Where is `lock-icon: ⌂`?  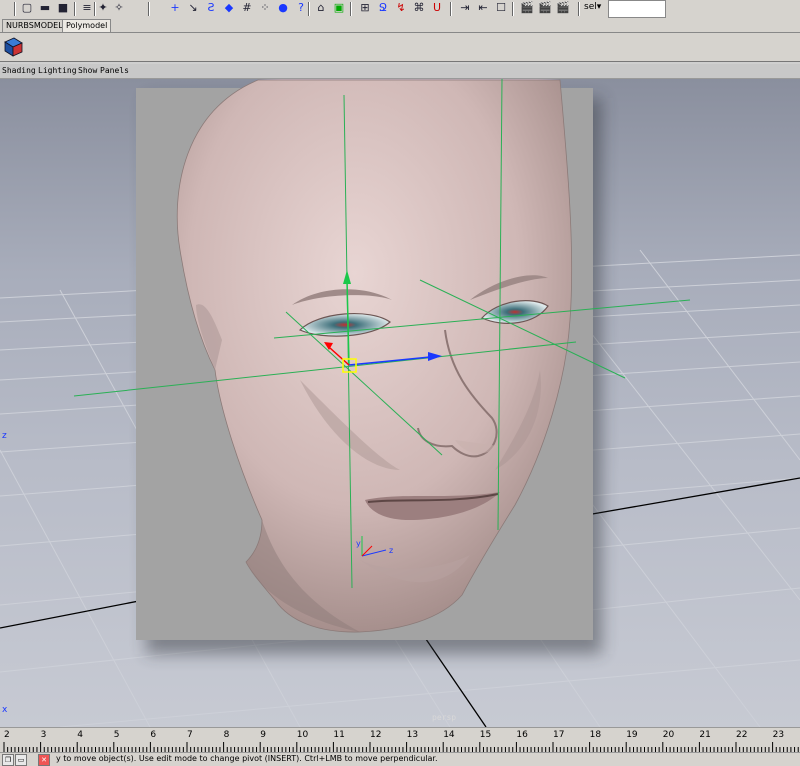 lock-icon: ⌂ is located at coordinates (321, 8).